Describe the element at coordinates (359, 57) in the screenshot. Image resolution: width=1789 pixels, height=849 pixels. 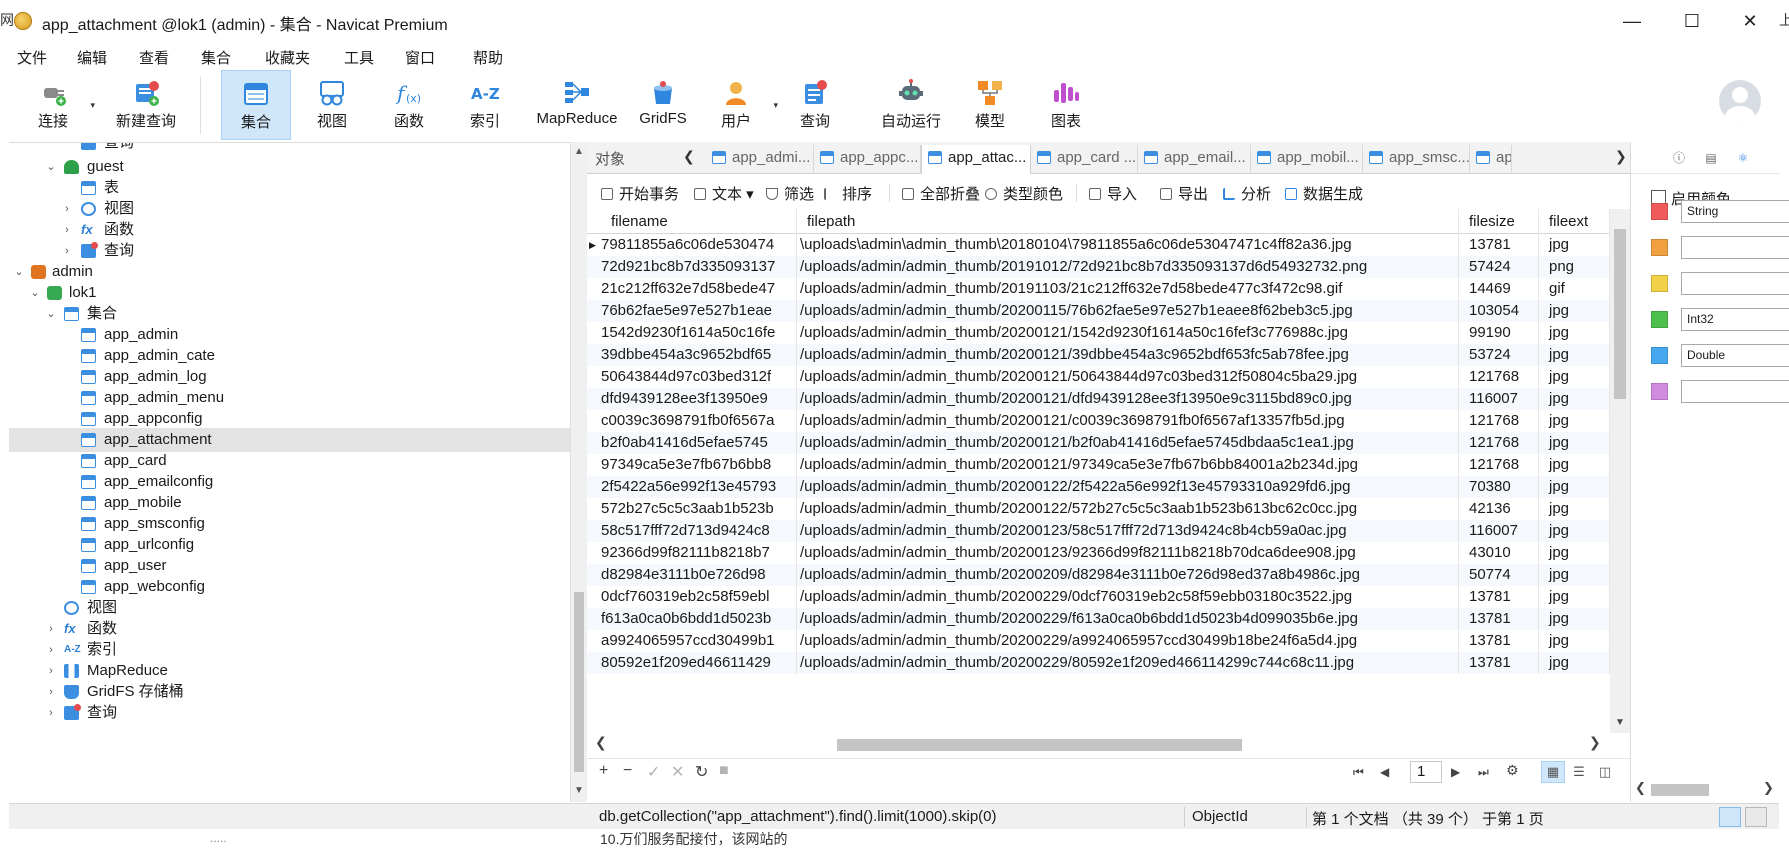
I see `menu-tools: 工具` at that location.